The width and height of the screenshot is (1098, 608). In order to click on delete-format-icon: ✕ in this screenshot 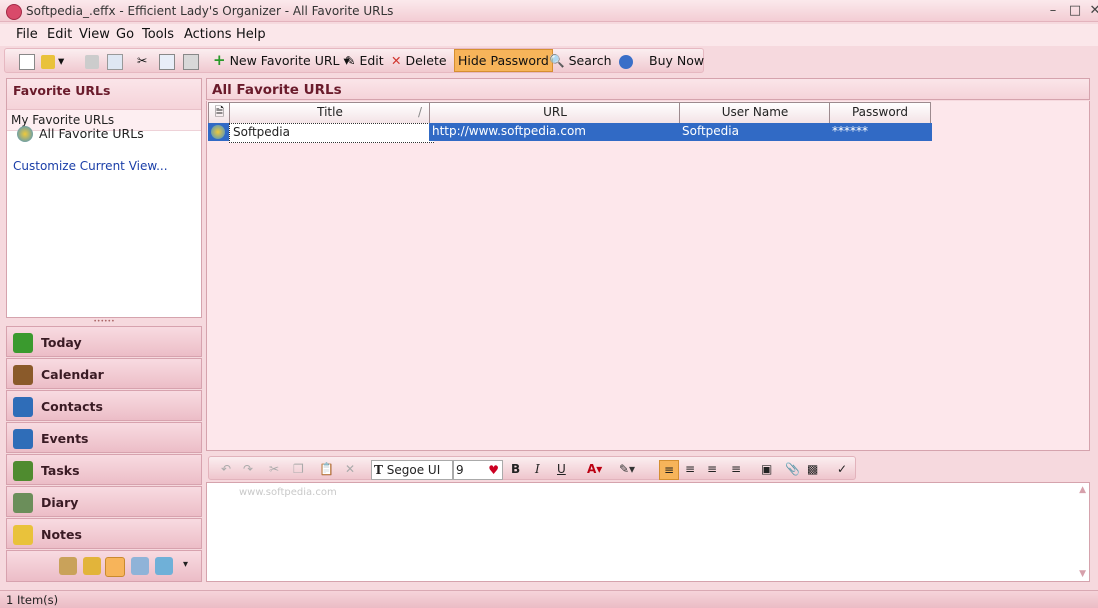, I will do `click(350, 469)`.